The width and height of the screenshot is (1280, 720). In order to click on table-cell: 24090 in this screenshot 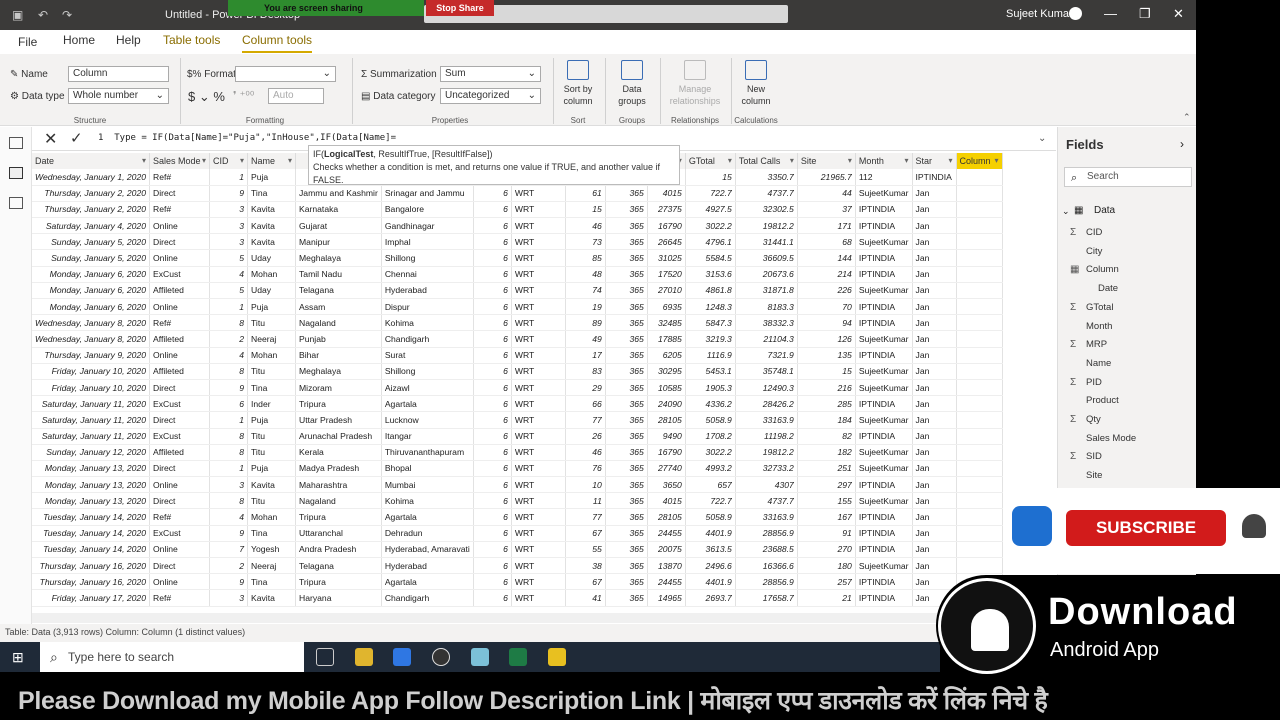, I will do `click(666, 404)`.